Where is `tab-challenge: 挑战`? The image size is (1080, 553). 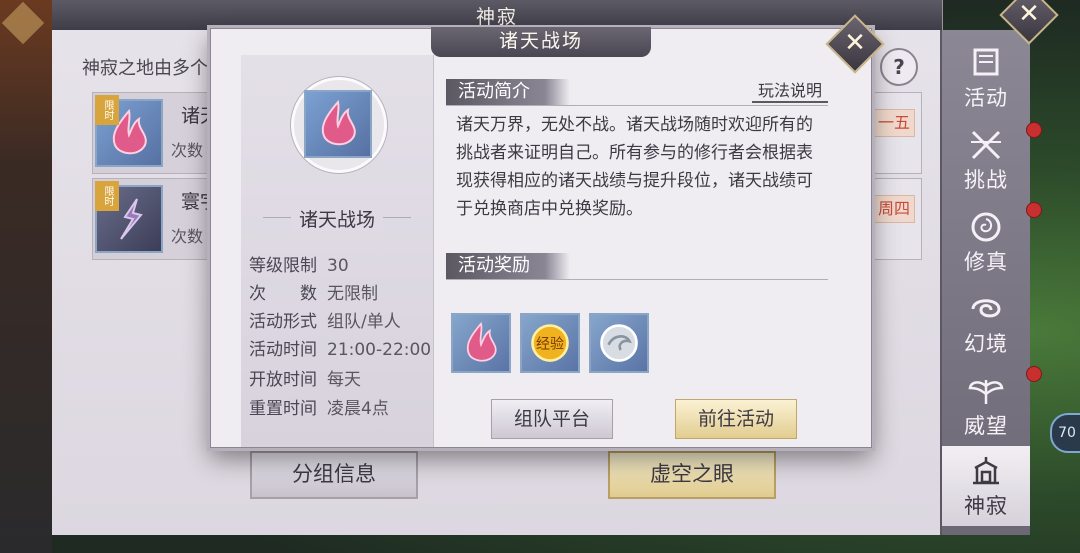 tab-challenge: 挑战 is located at coordinates (992, 169).